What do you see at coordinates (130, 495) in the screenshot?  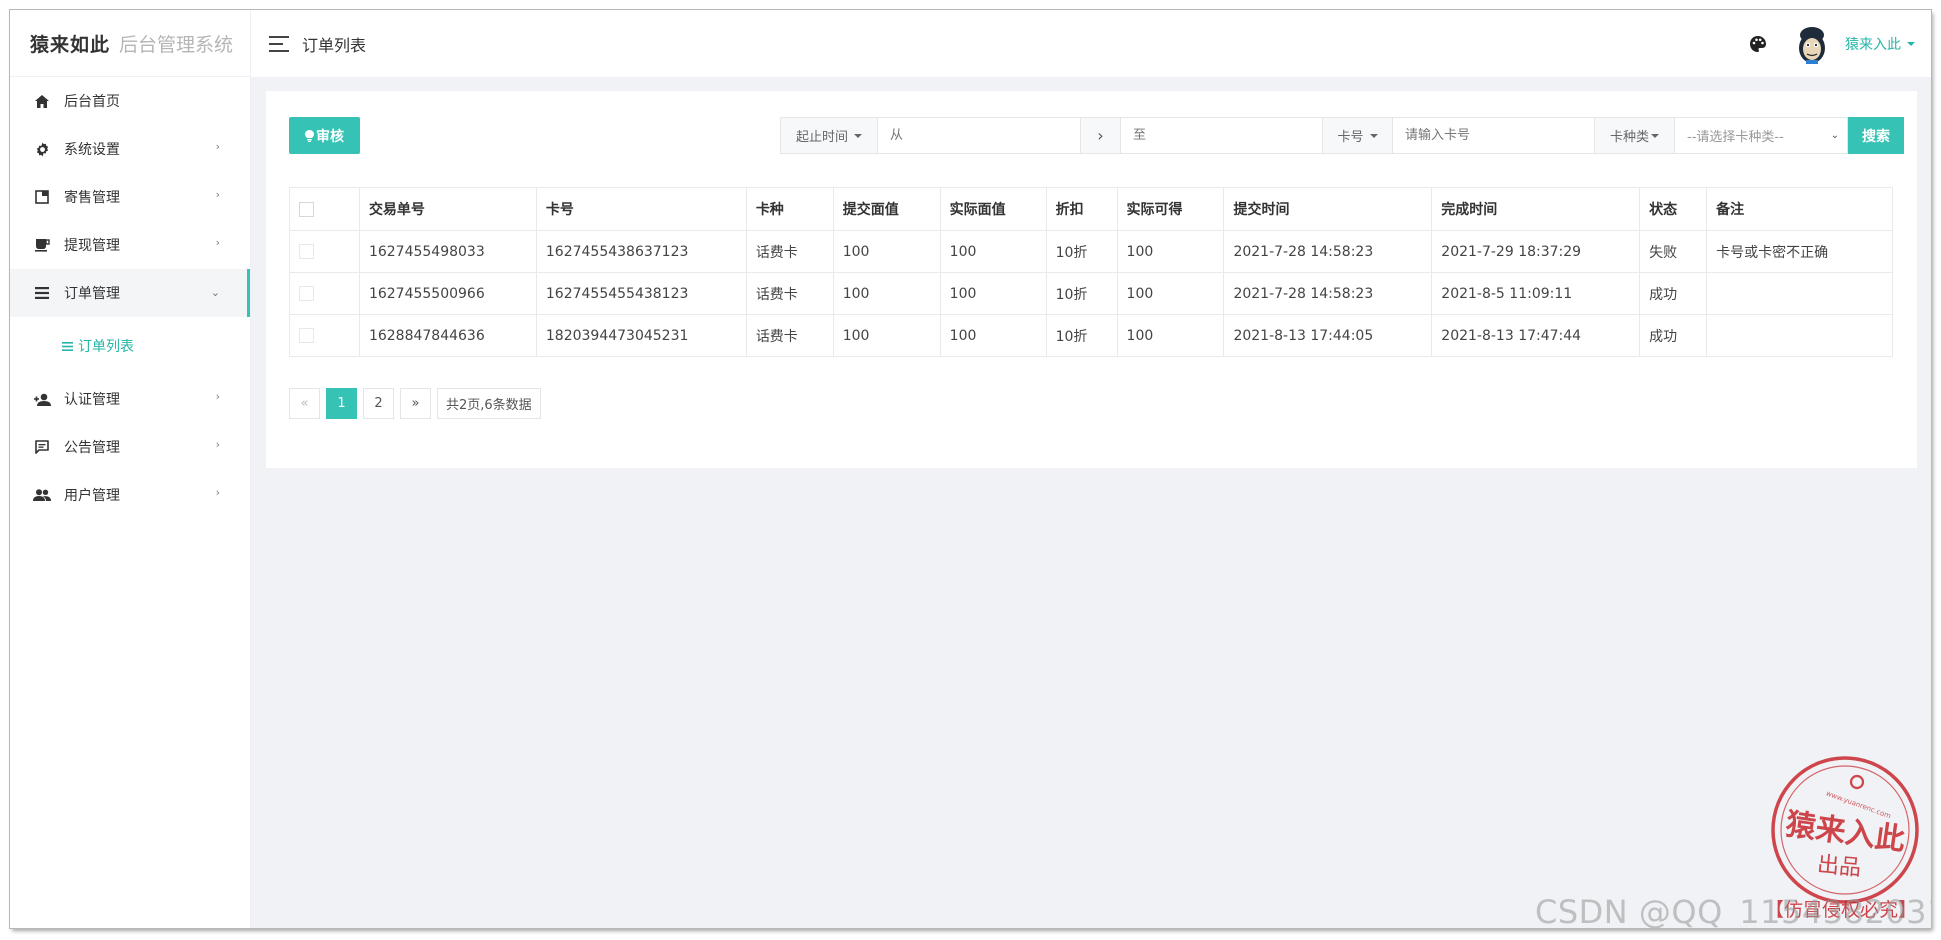 I see `sidebar-item-users: 用户管理 ›` at bounding box center [130, 495].